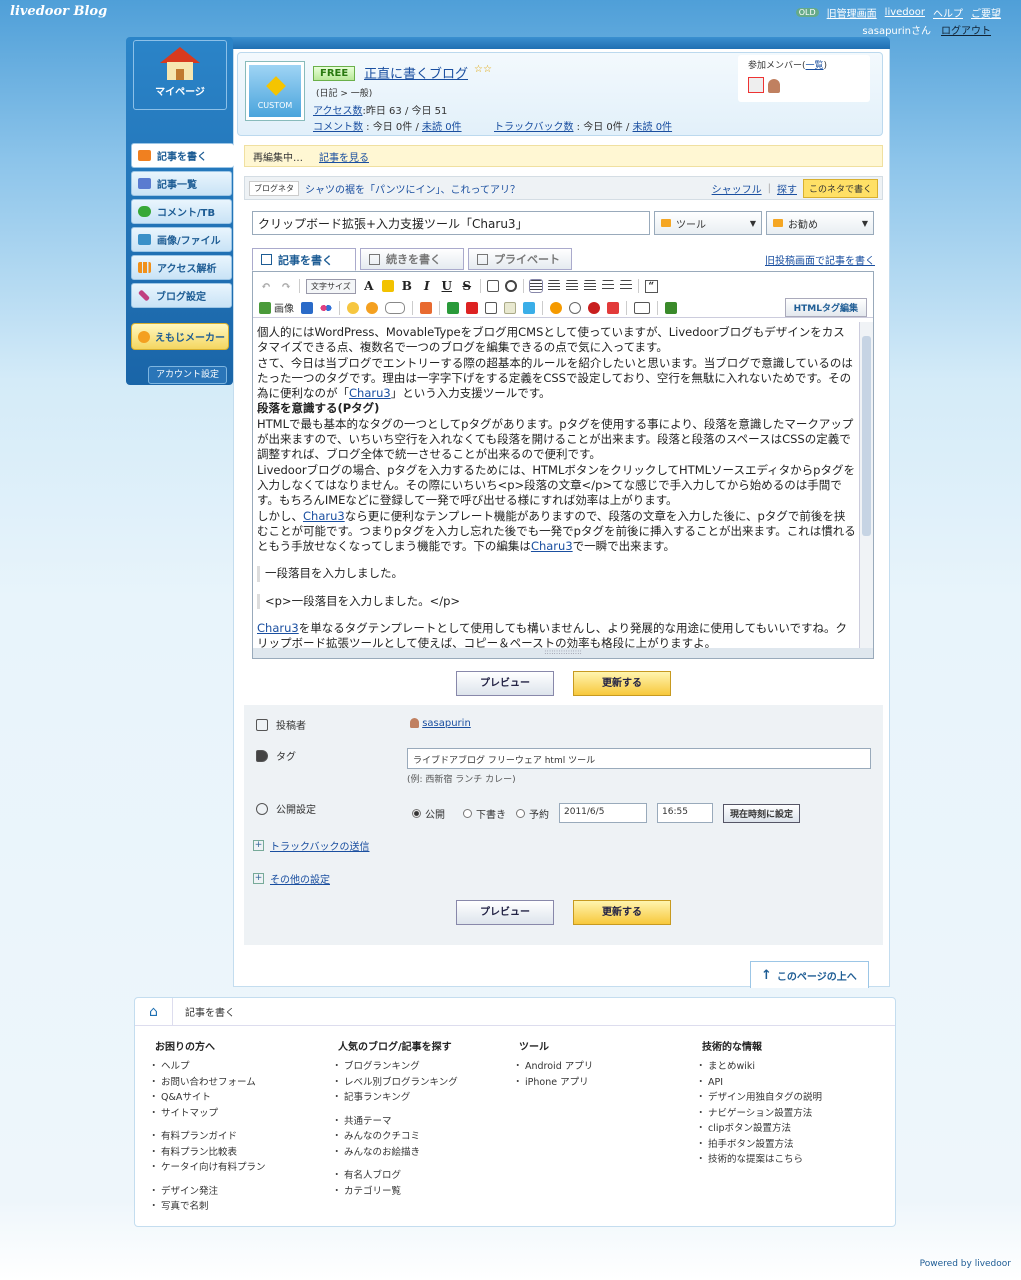 Image resolution: width=1021 pixels, height=1280 pixels. I want to click on category-select-2: お勧め ▼, so click(820, 223).